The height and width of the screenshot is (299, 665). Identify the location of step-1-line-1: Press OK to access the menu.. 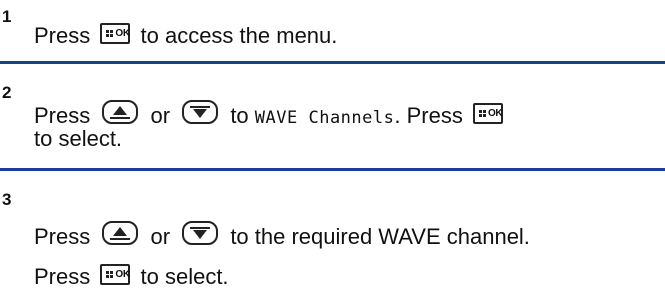
(185, 36).